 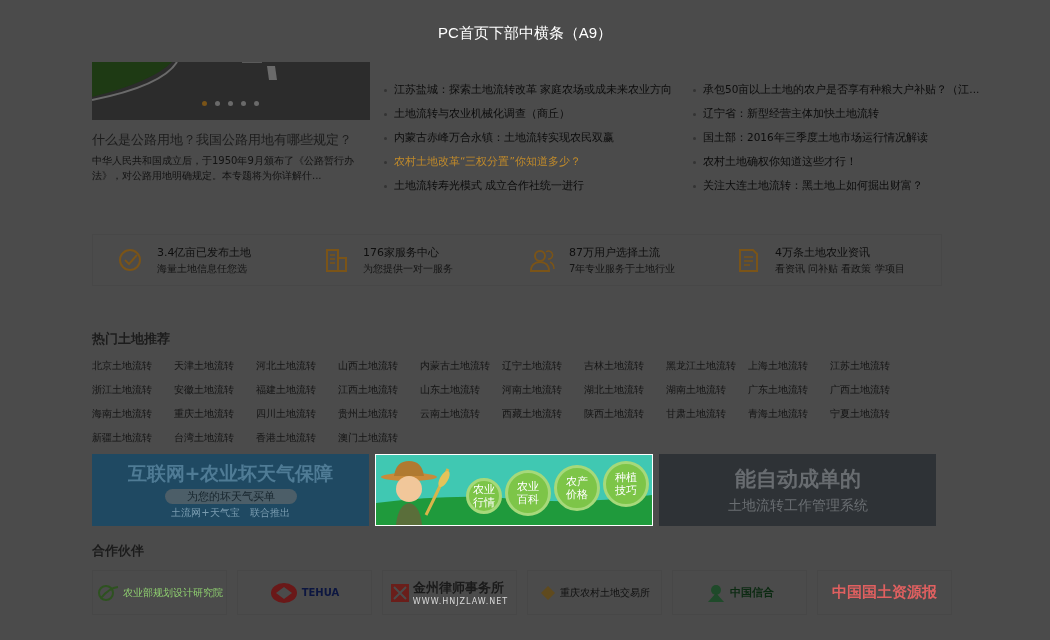 What do you see at coordinates (107, 592) in the screenshot?
I see `leaf-emblem-icon` at bounding box center [107, 592].